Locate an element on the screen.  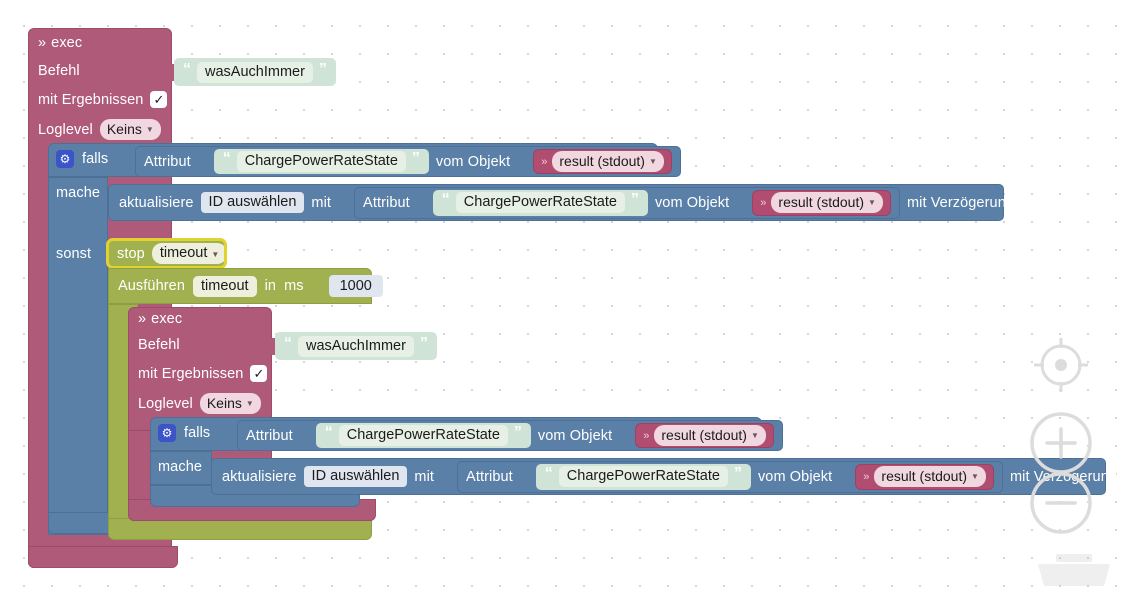
outer-exec-title: » exec is located at coordinates (60, 43).